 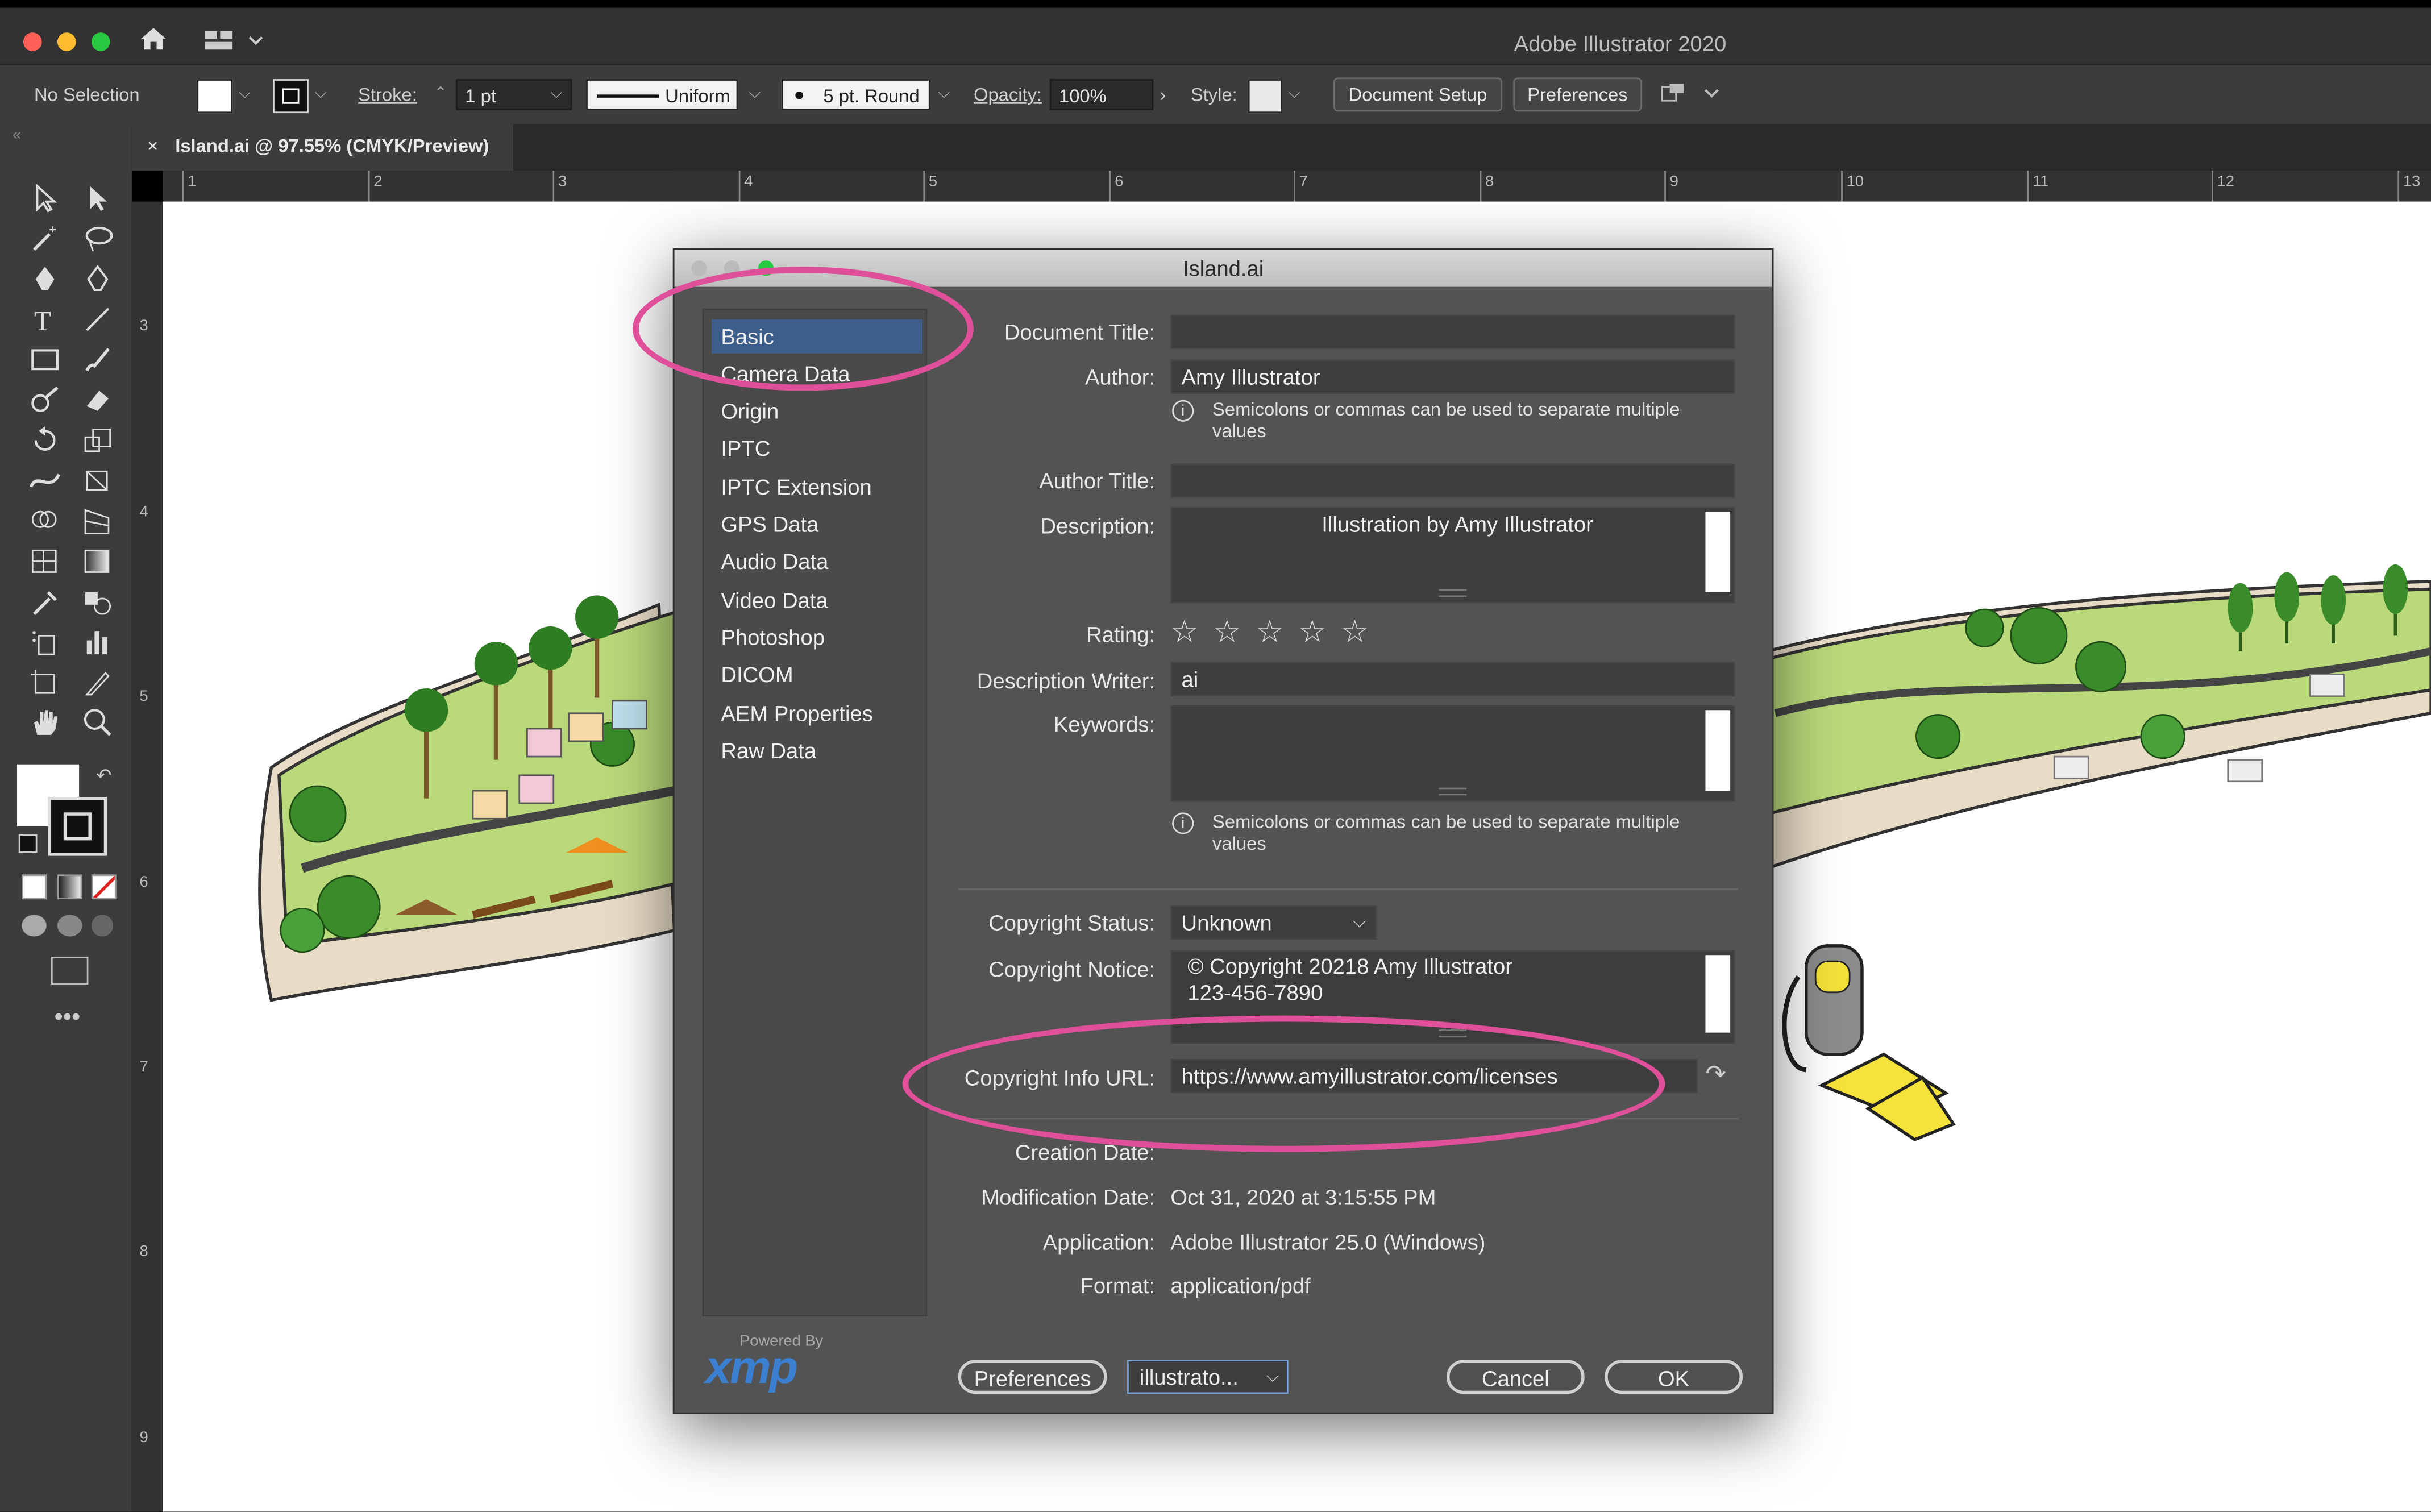 What do you see at coordinates (1032, 1377) in the screenshot?
I see `preferences-button: Preferences` at bounding box center [1032, 1377].